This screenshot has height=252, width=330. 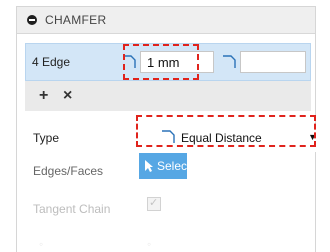 I want to click on edges-faces-label: Edges/Faces, so click(x=68, y=171).